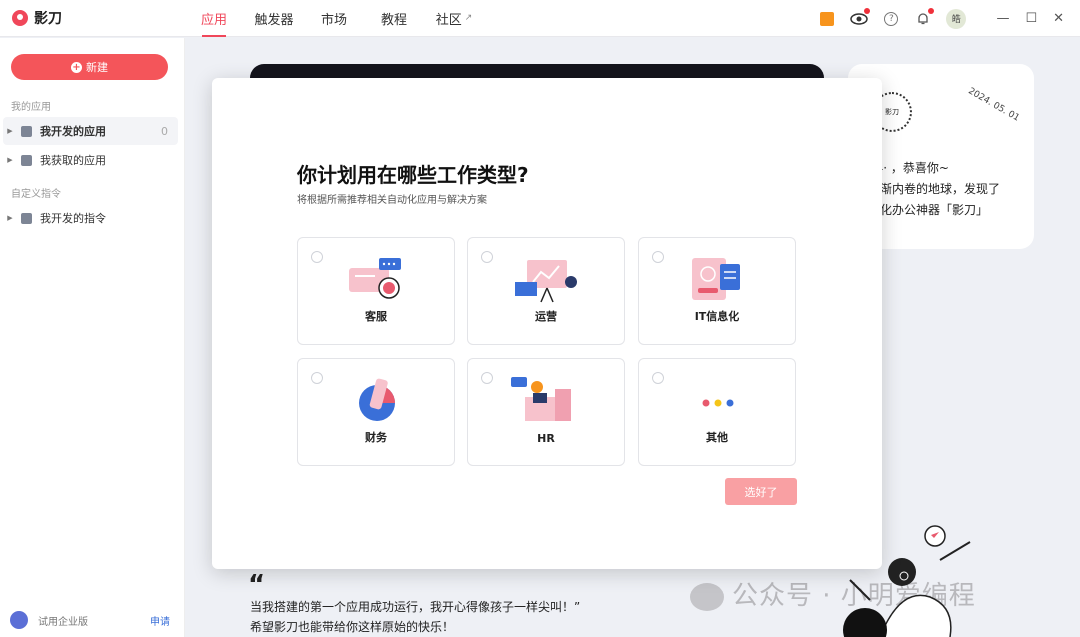 The height and width of the screenshot is (637, 1080). I want to click on section-label-my-apps: 我的应用, so click(31, 107).